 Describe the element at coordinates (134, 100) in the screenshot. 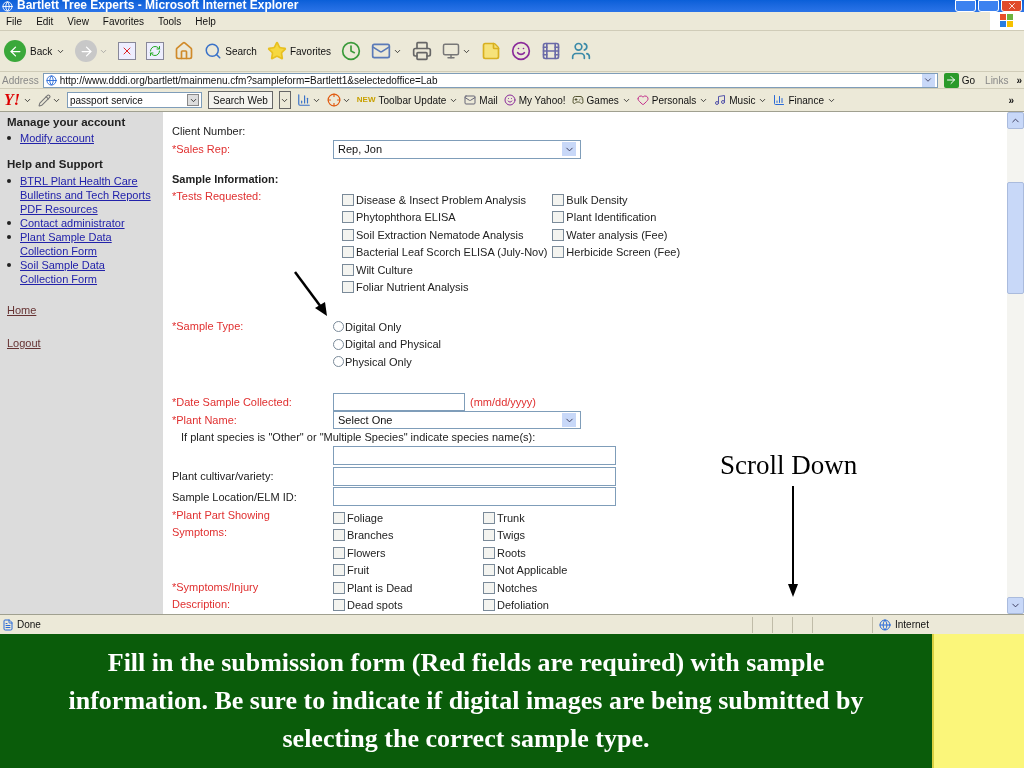

I see `search-field: passport service` at that location.